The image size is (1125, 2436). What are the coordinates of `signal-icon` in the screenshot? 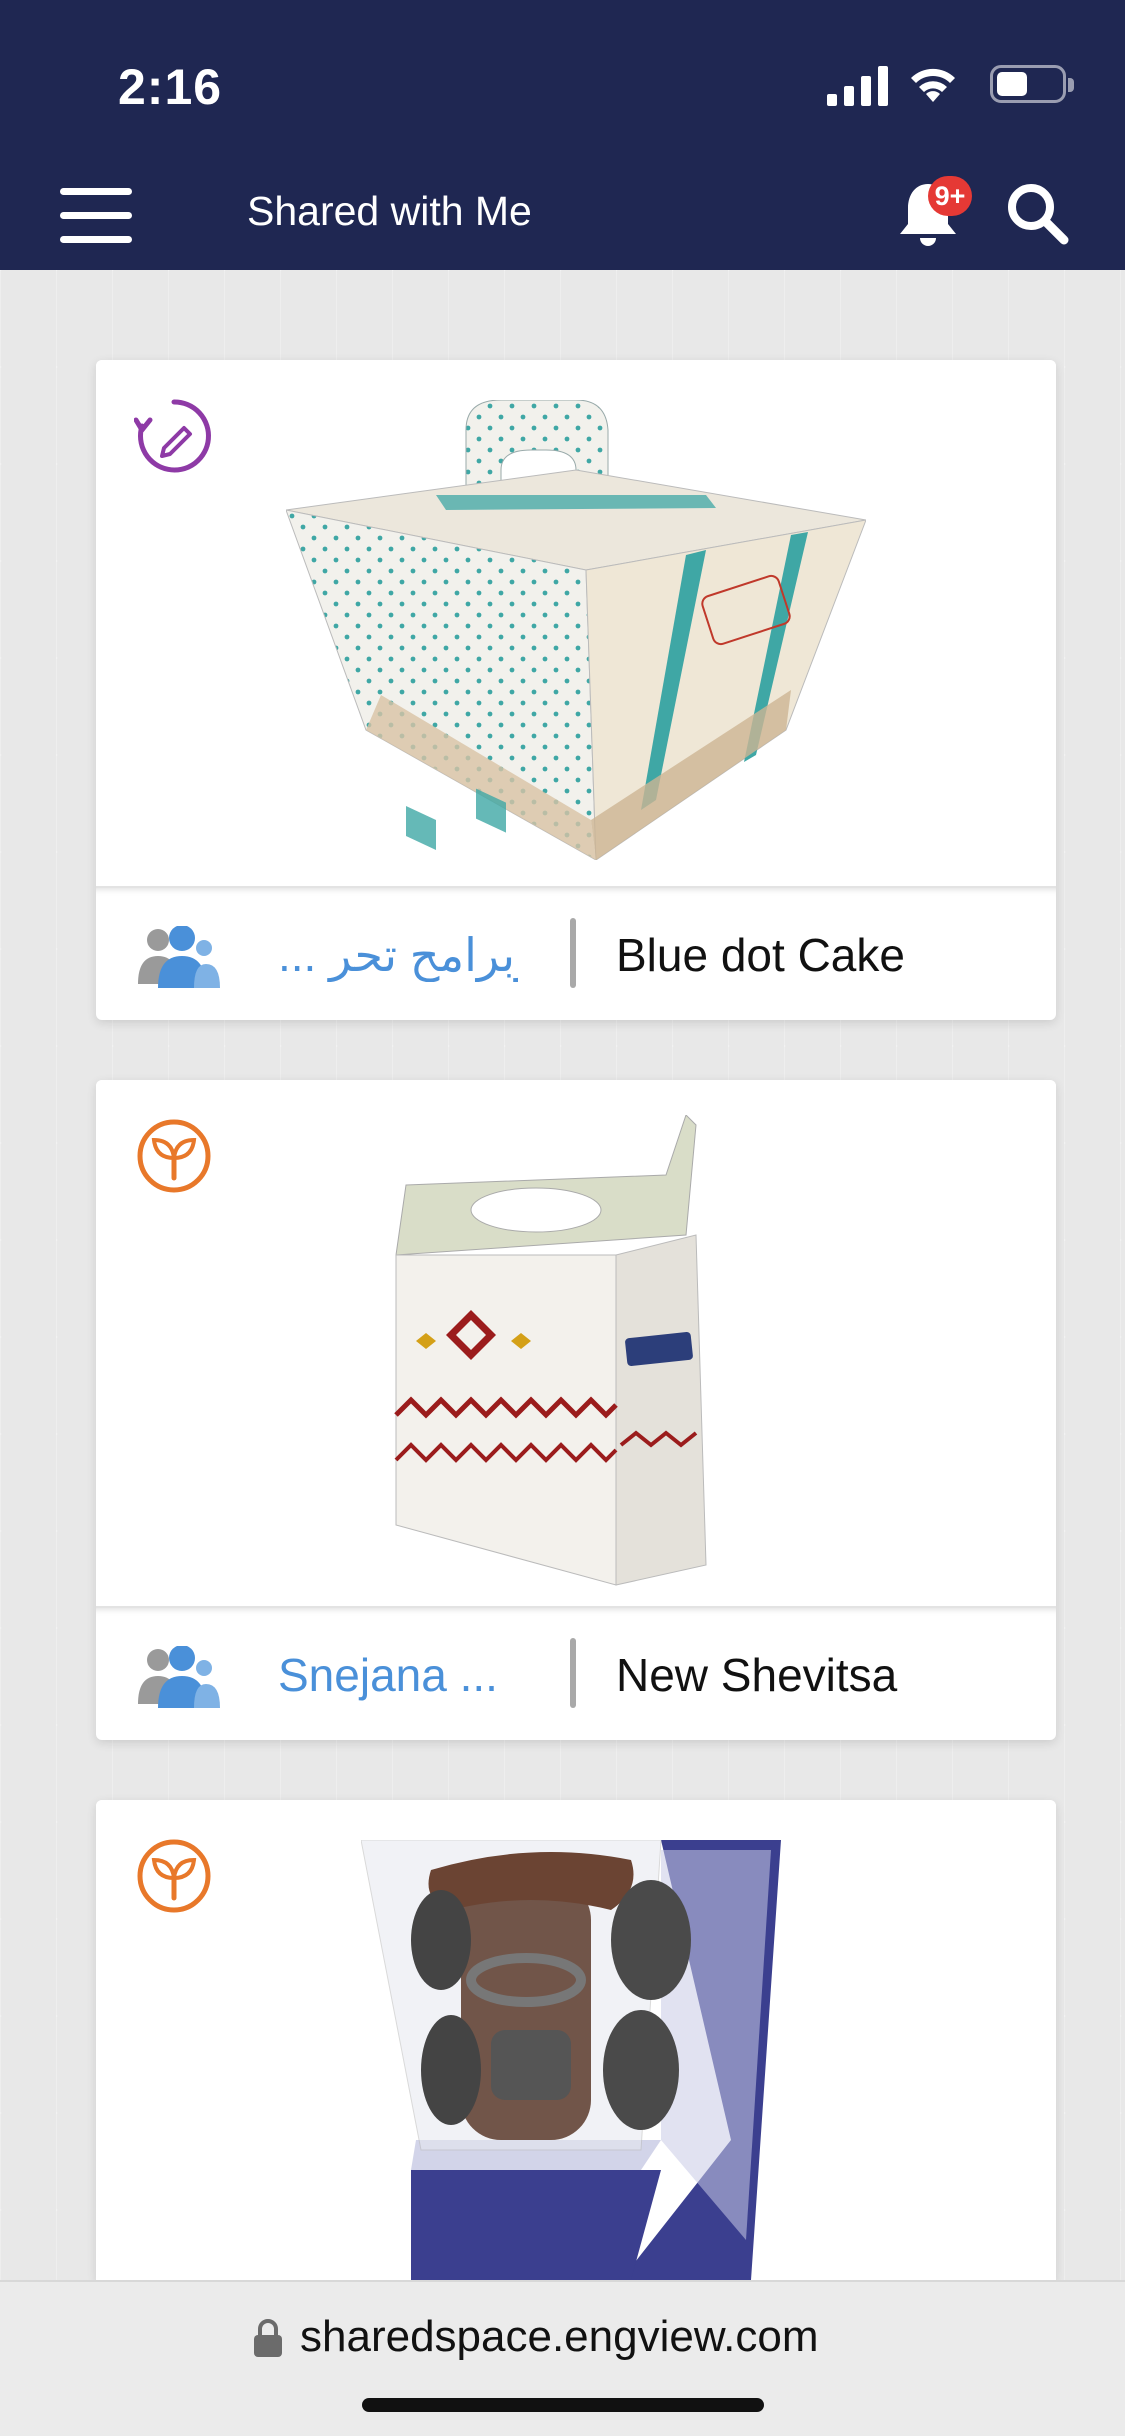 It's located at (857, 86).